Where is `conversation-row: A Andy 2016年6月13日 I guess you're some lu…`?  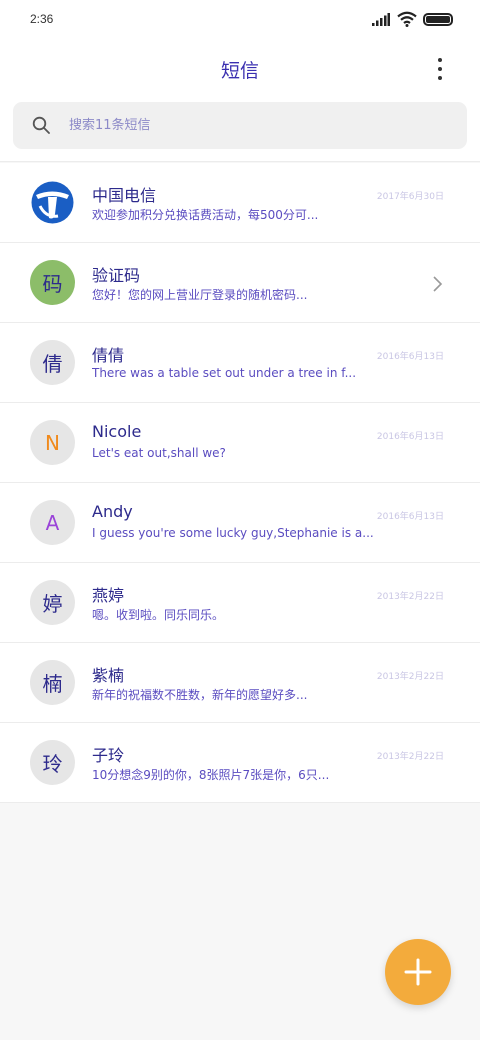
conversation-row: A Andy 2016年6月13日 I guess you're some lu… is located at coordinates (240, 523).